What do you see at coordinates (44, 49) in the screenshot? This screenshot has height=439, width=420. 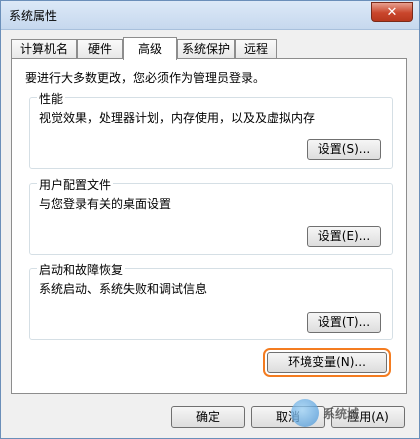 I see `tab-computer-name: 计算机名` at bounding box center [44, 49].